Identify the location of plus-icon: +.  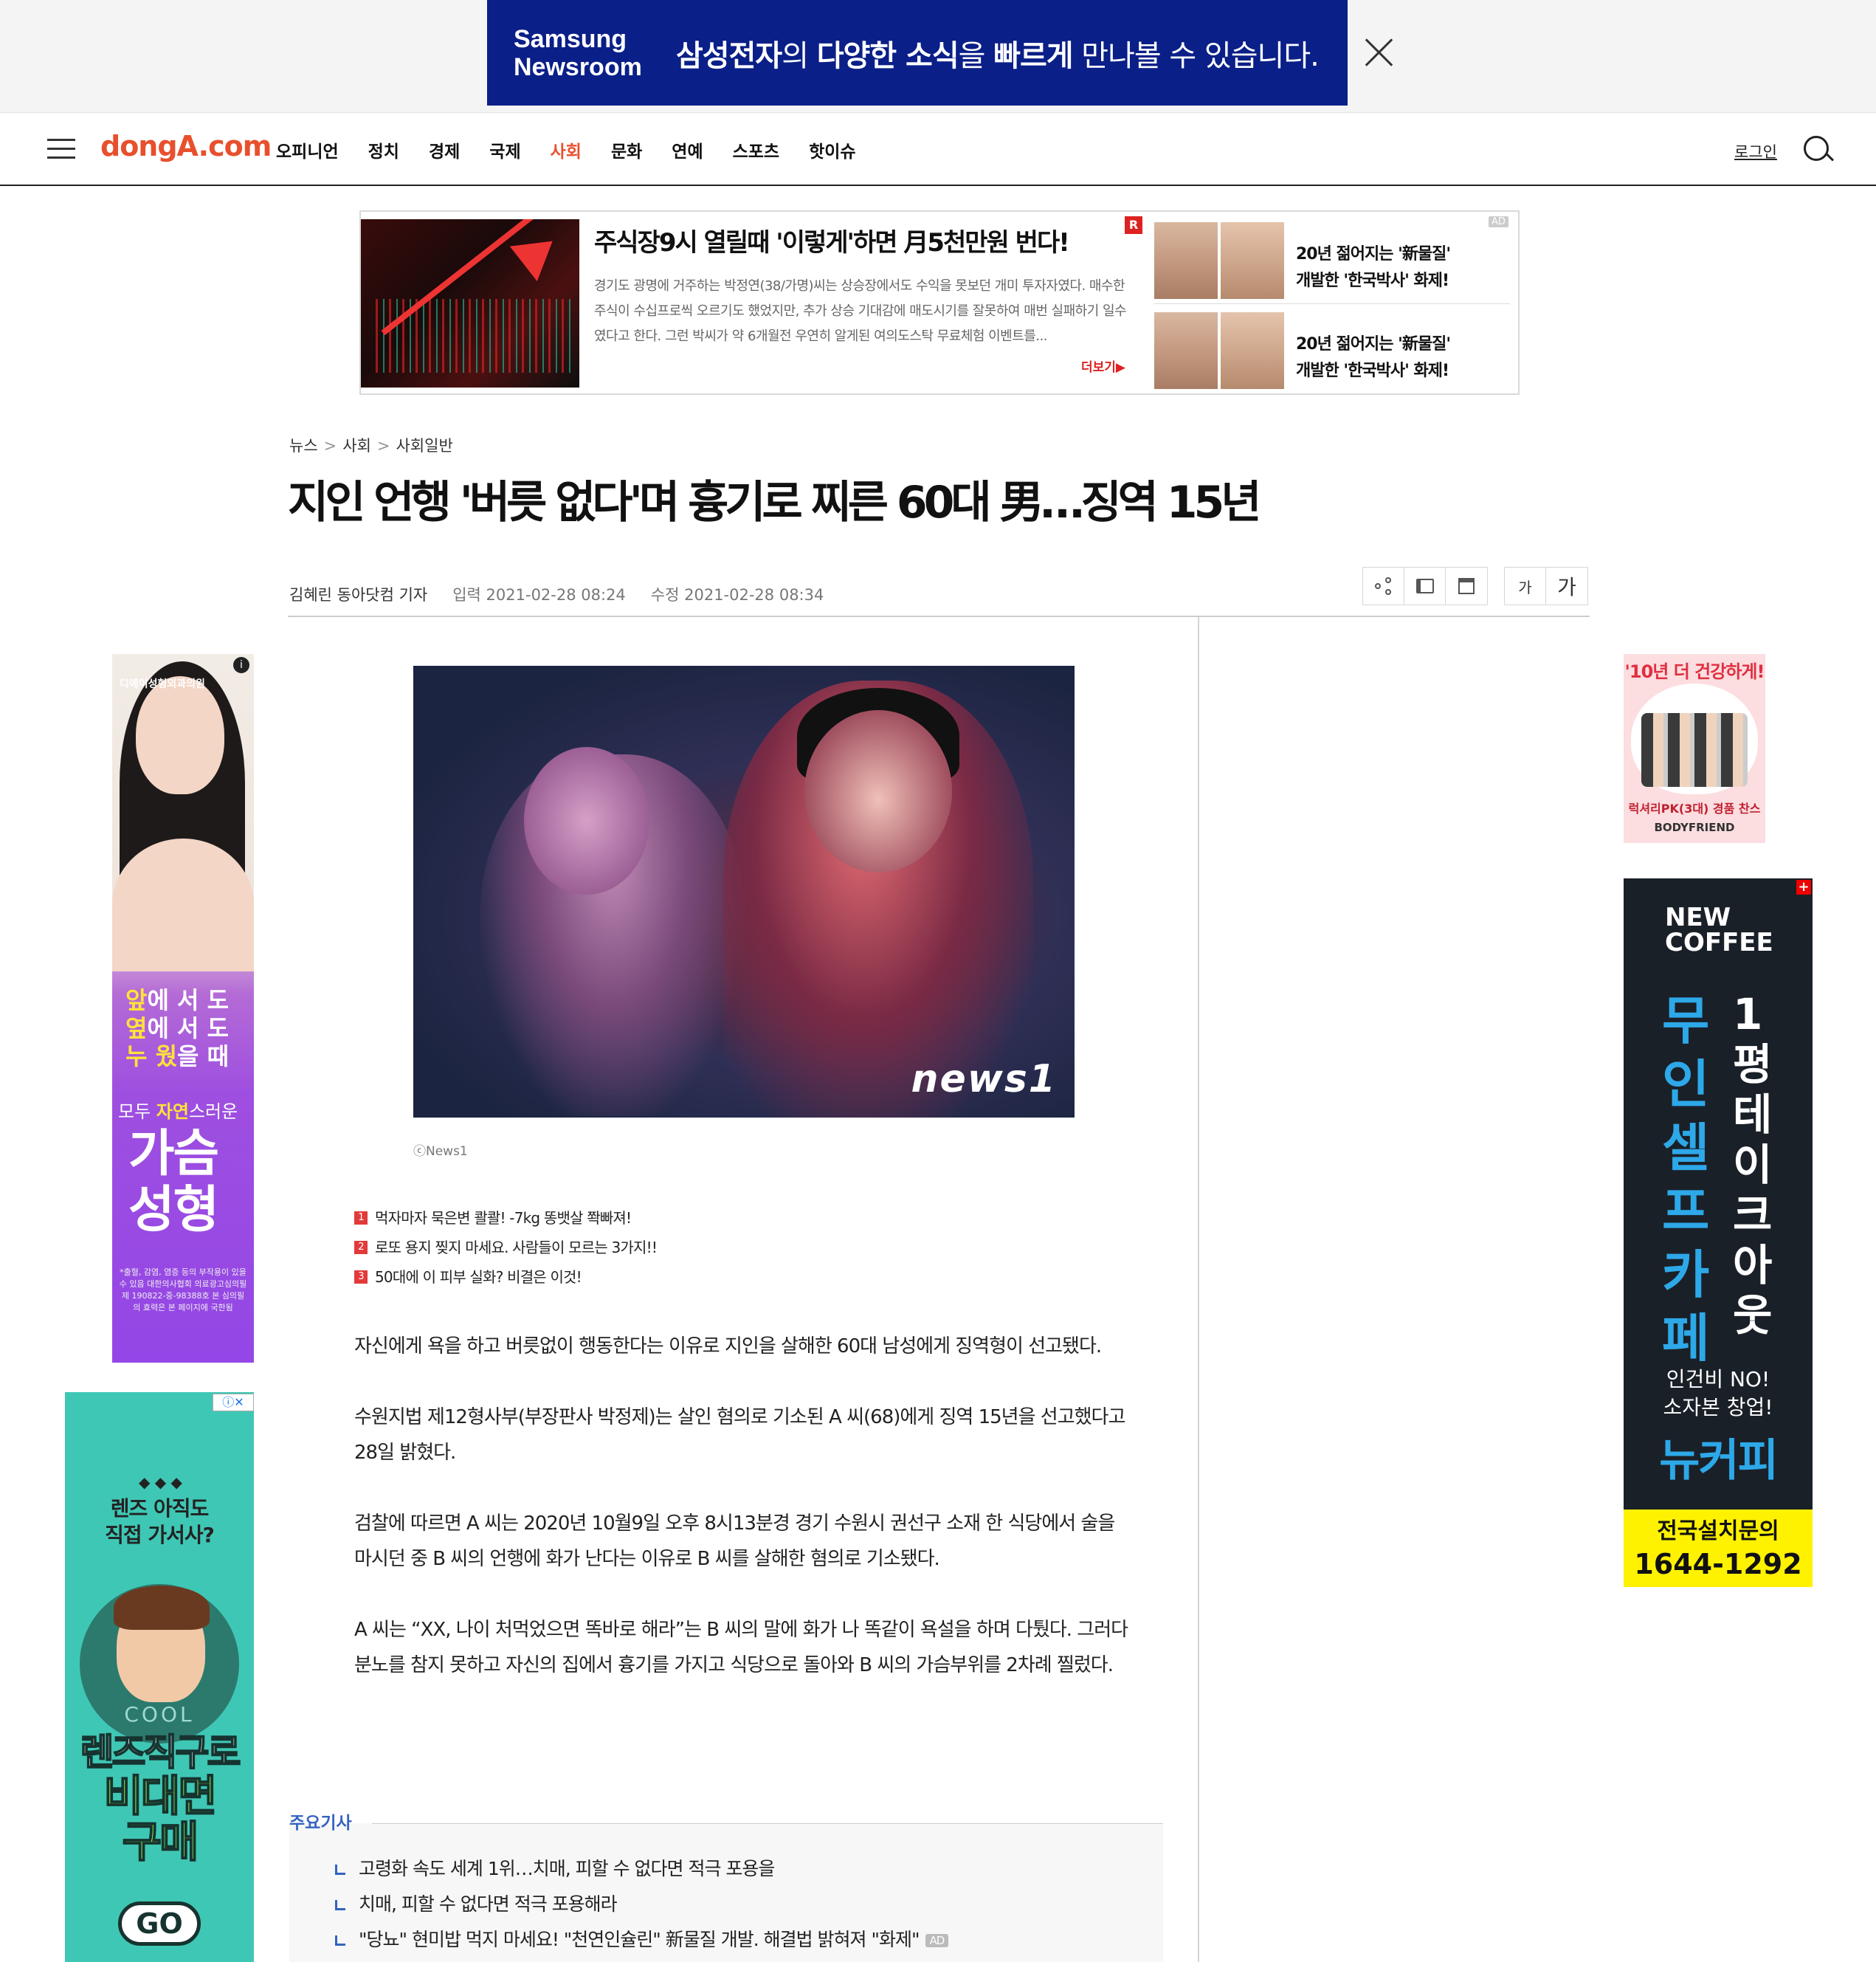
(1803, 887).